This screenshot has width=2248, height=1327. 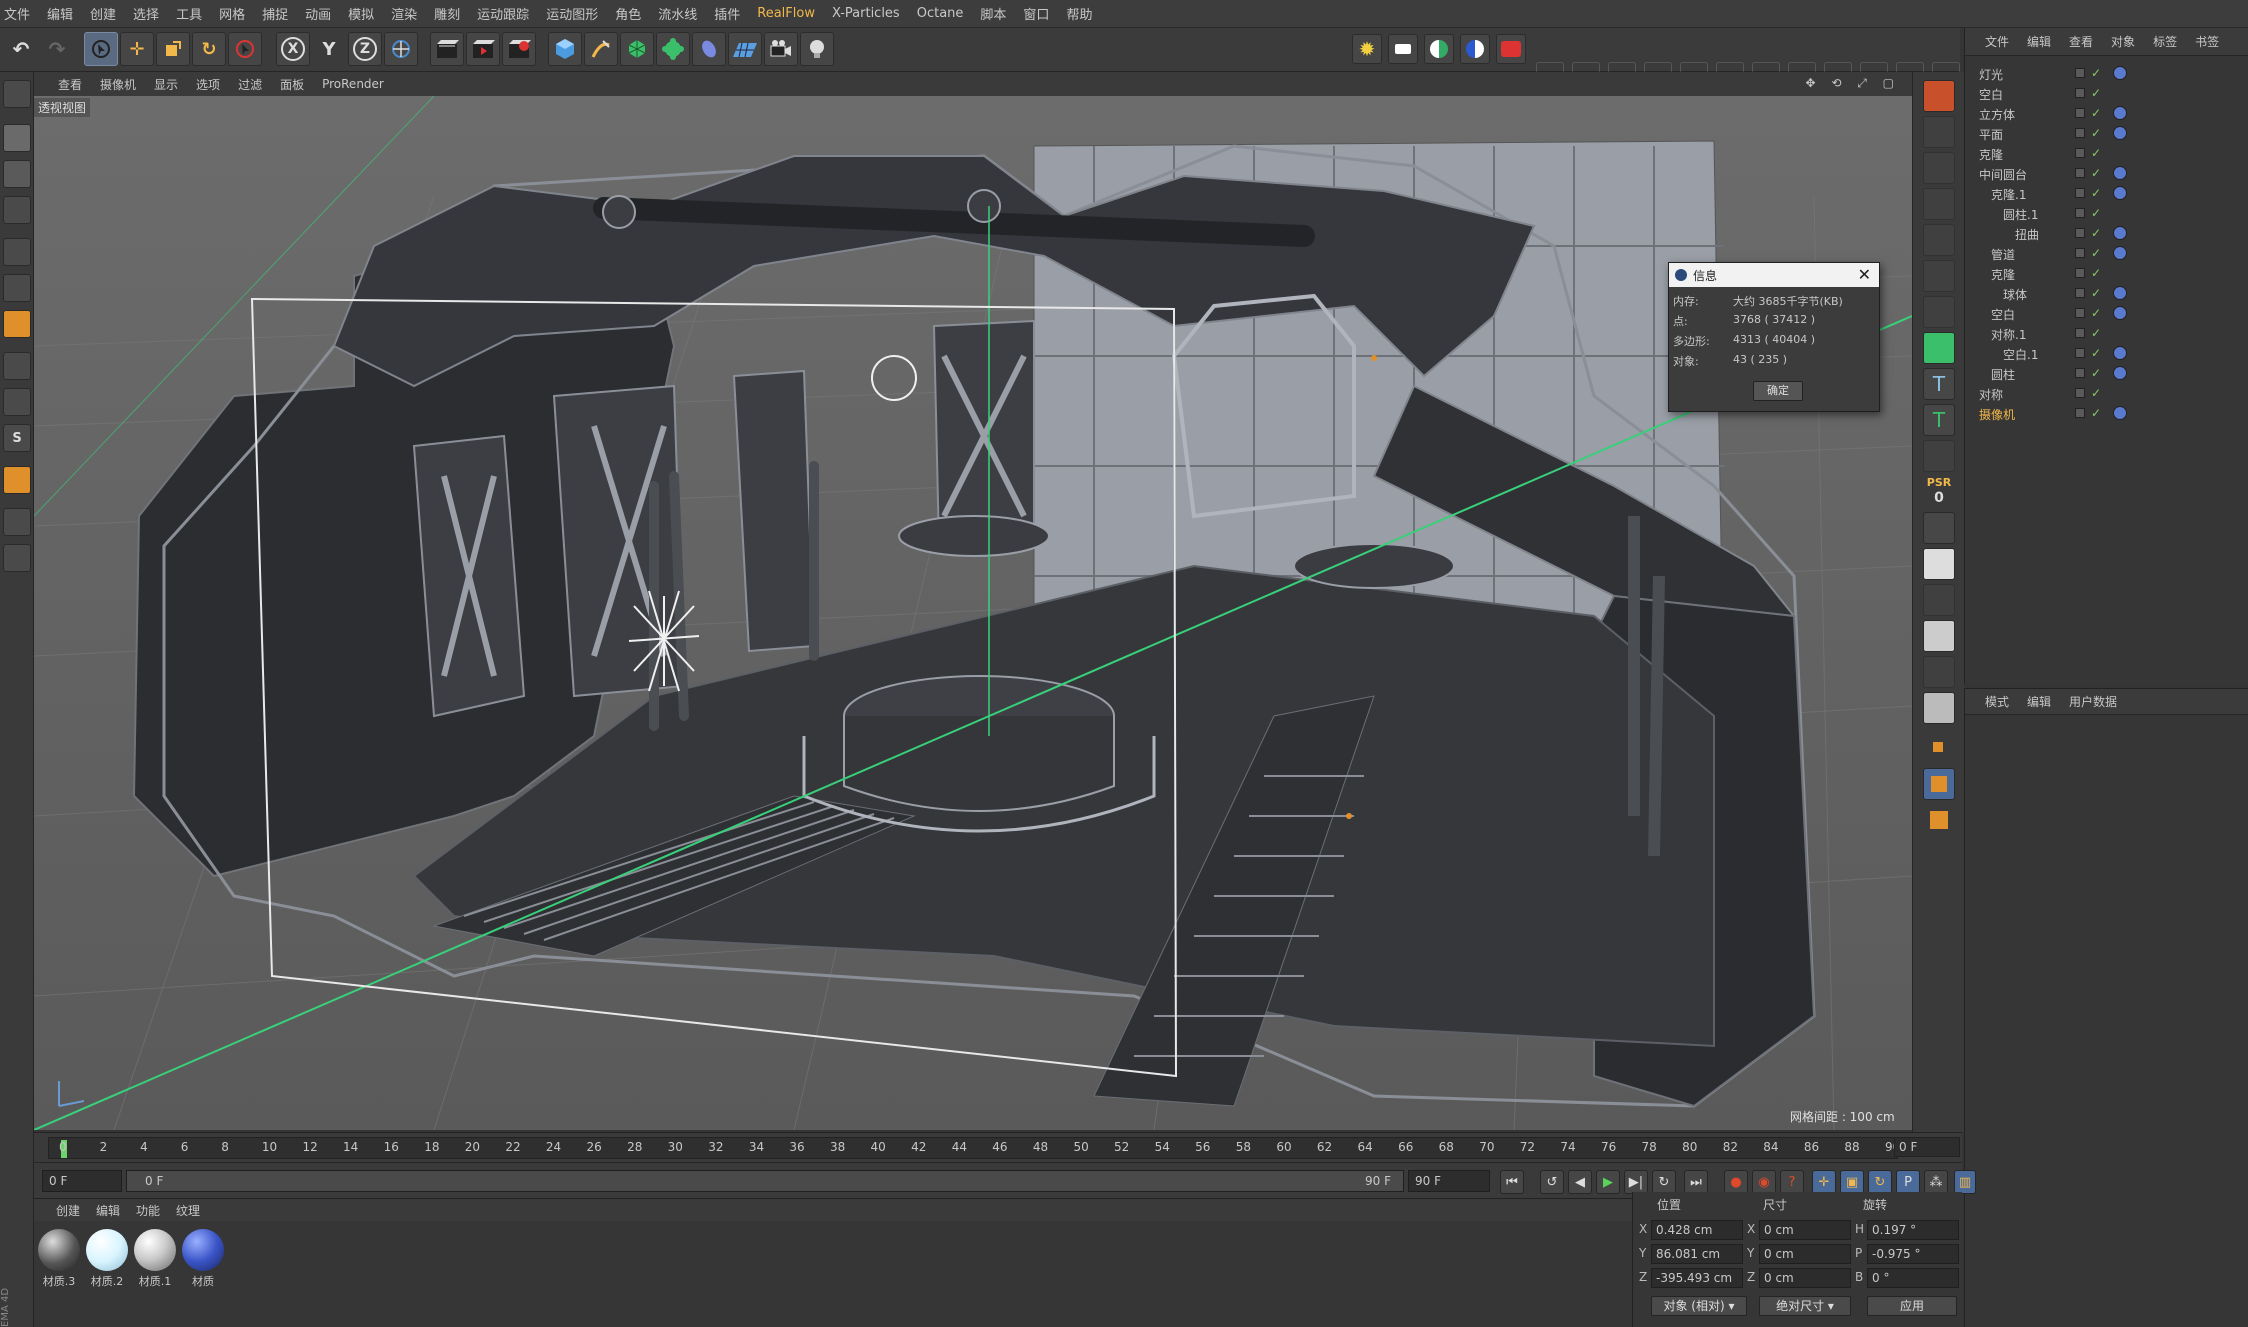 What do you see at coordinates (1552, 1182) in the screenshot?
I see `previous-keyframe-icon: ↺` at bounding box center [1552, 1182].